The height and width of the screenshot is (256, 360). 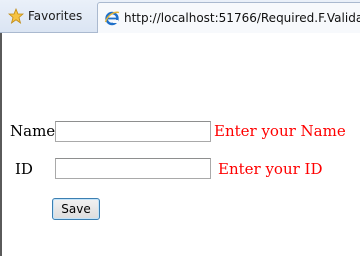 I want to click on name-input, so click(x=133, y=131).